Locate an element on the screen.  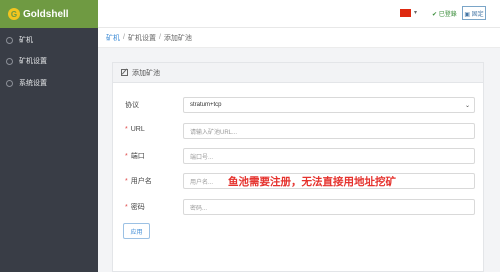
card-title: 添加矿池 is located at coordinates (146, 73).